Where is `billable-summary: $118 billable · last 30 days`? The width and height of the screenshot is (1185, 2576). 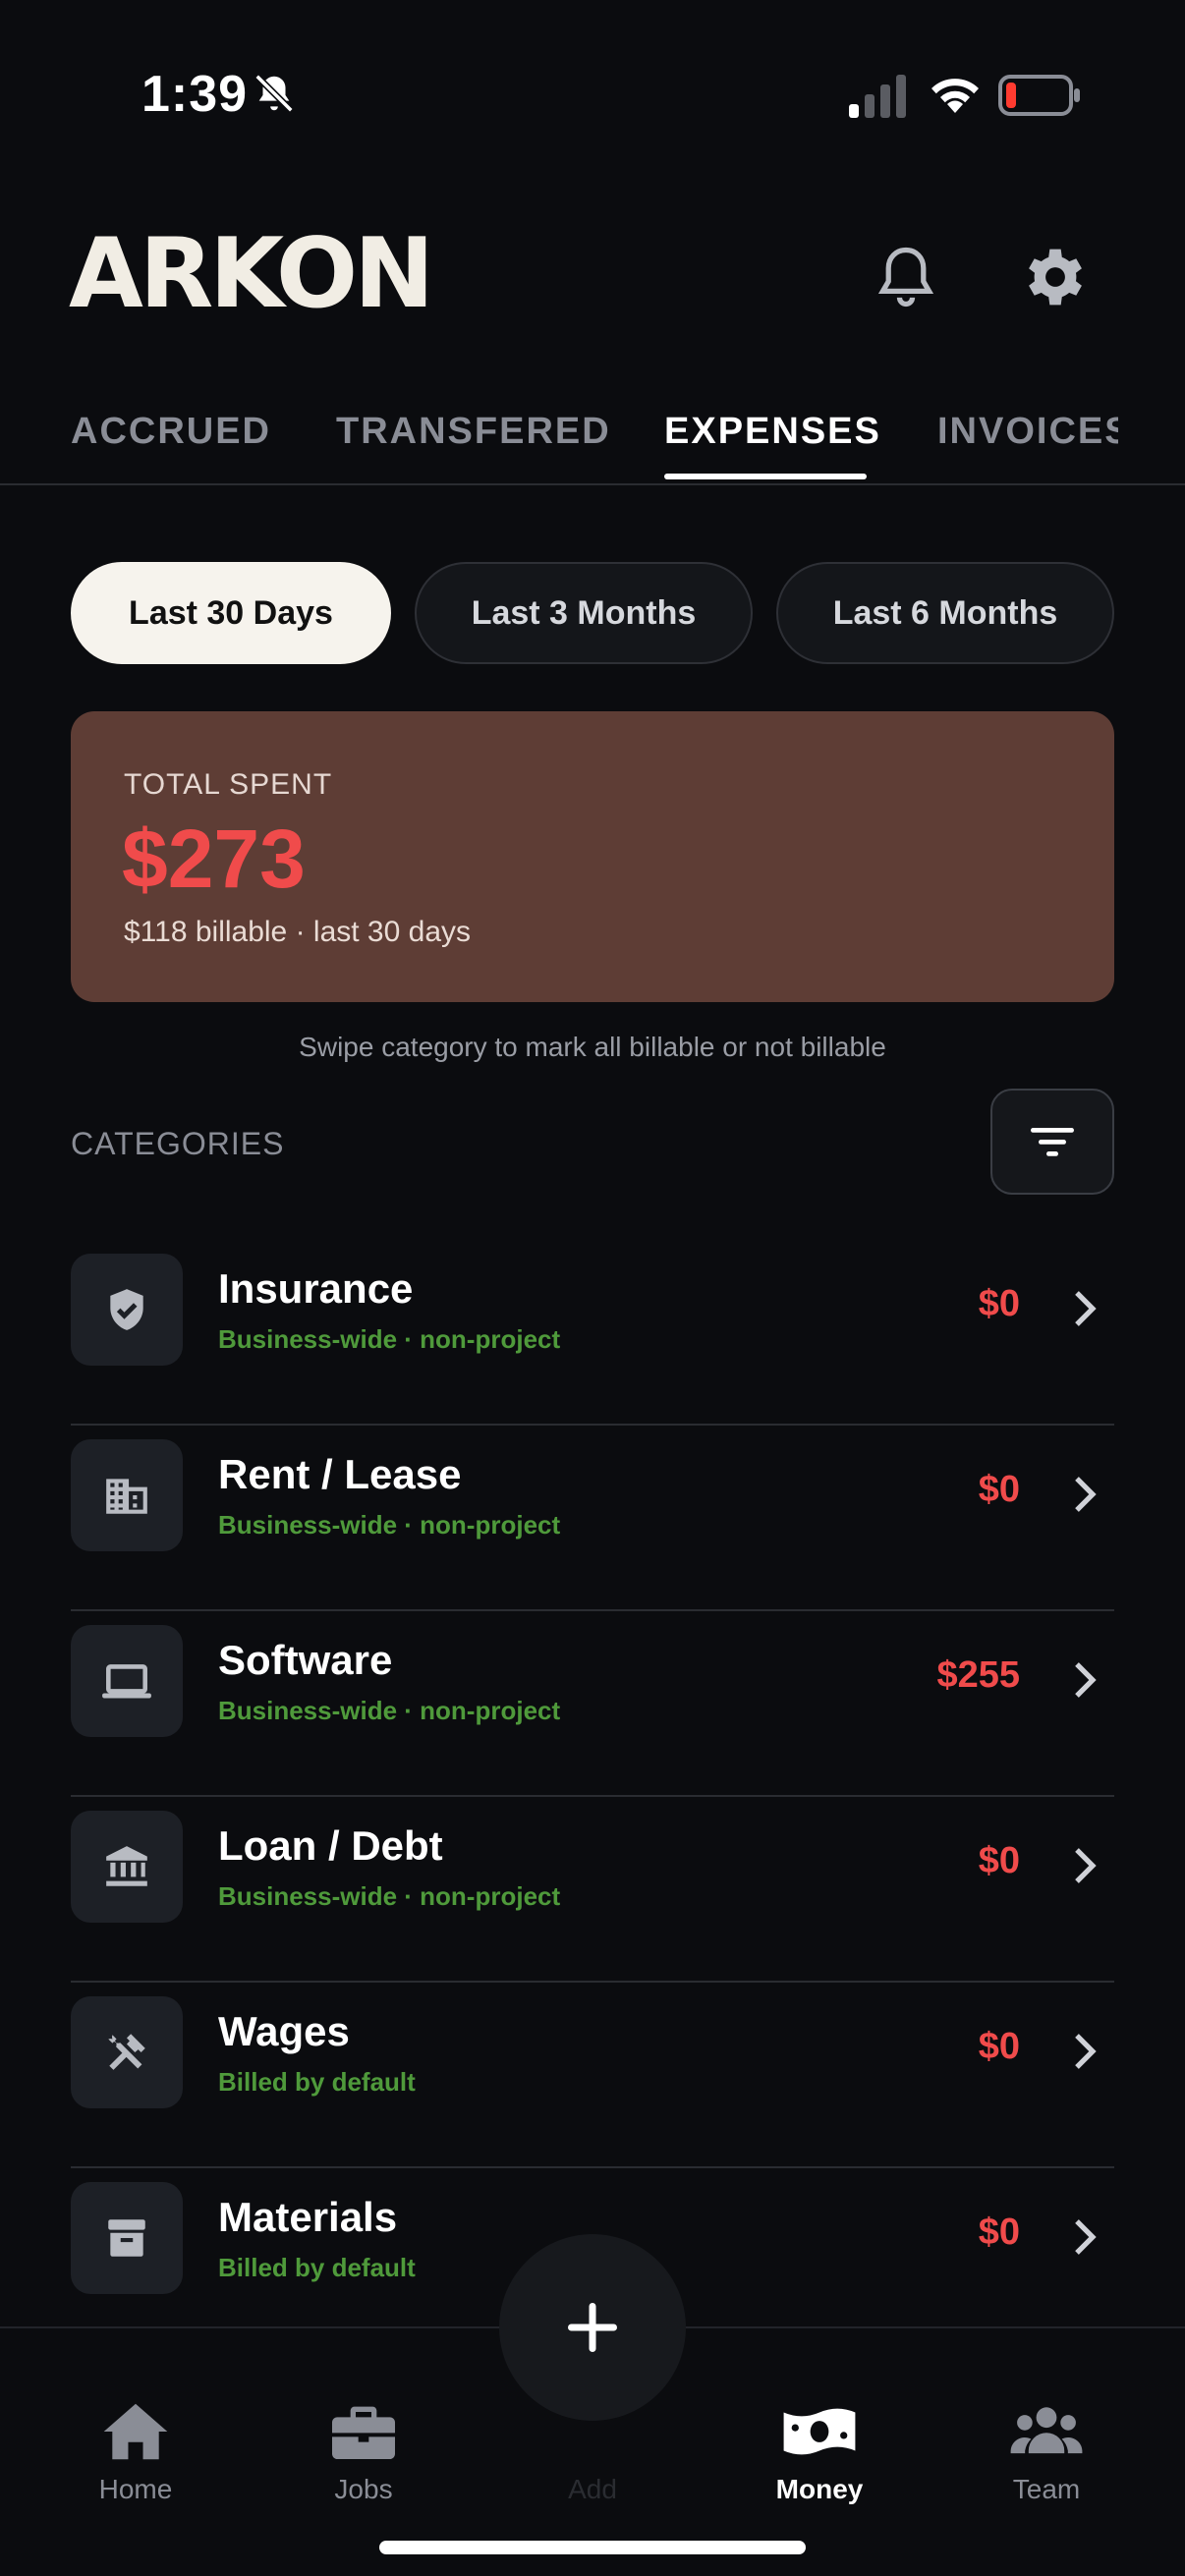
billable-summary: $118 billable · last 30 days is located at coordinates (297, 932).